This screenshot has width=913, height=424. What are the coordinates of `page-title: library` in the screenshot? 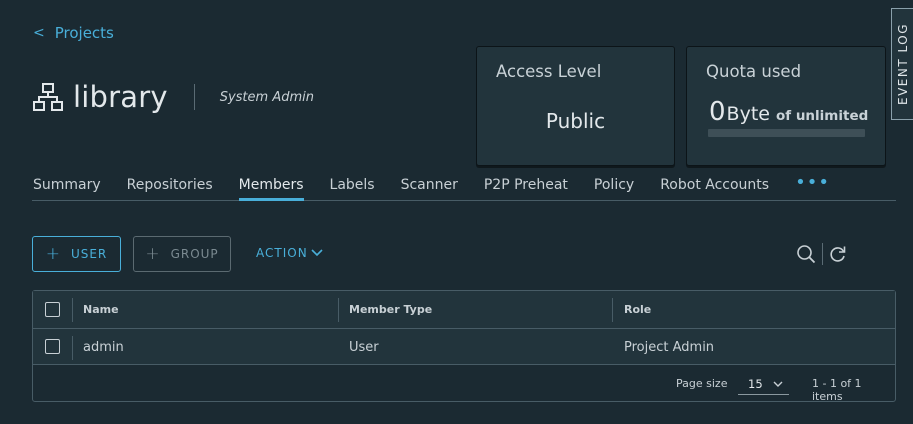 It's located at (120, 97).